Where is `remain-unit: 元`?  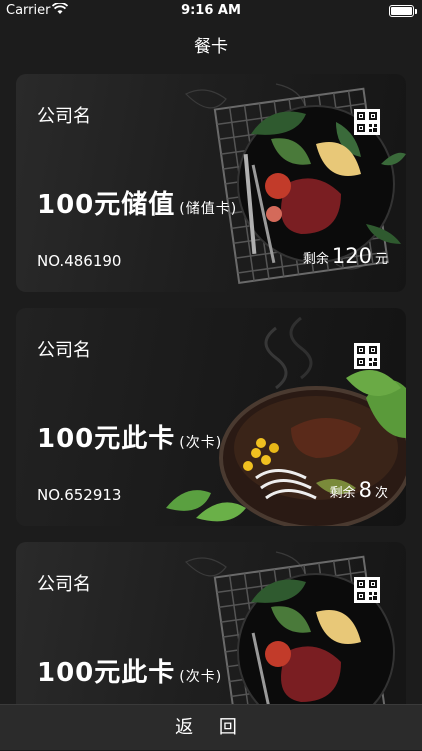 remain-unit: 元 is located at coordinates (381, 259).